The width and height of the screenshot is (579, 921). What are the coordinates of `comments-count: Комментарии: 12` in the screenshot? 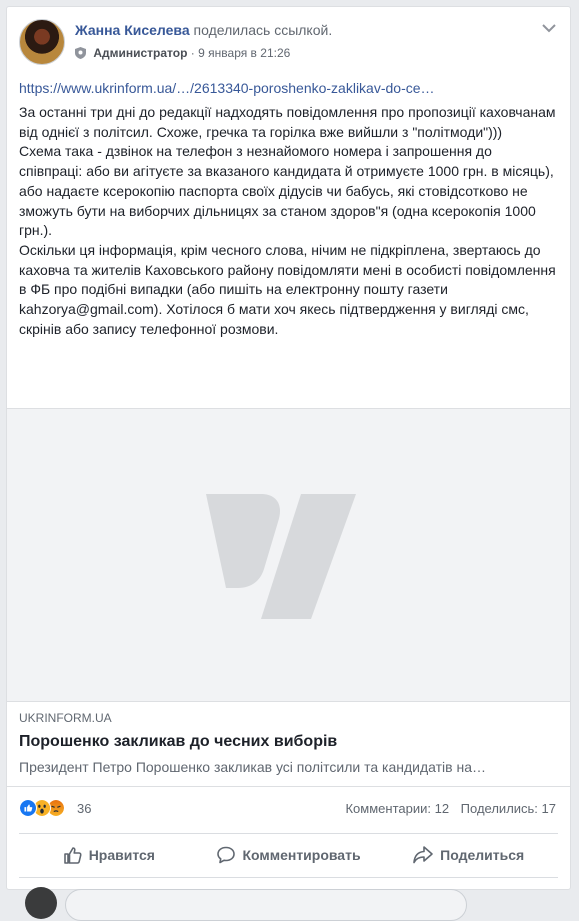 It's located at (397, 808).